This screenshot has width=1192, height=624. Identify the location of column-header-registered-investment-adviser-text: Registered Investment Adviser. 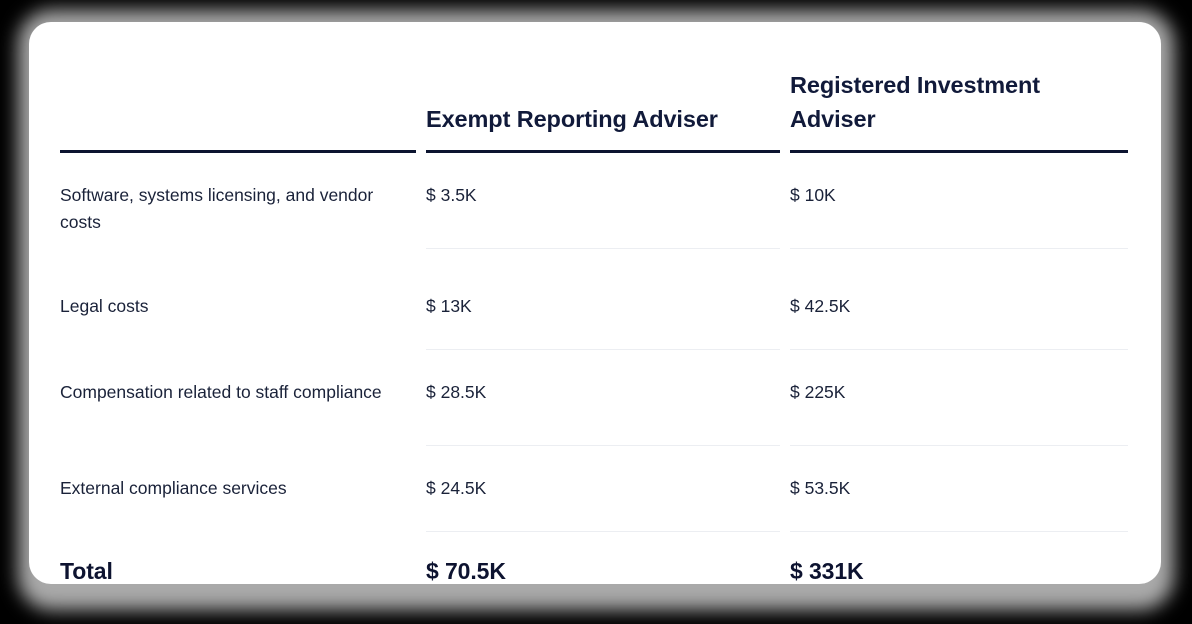
(959, 88).